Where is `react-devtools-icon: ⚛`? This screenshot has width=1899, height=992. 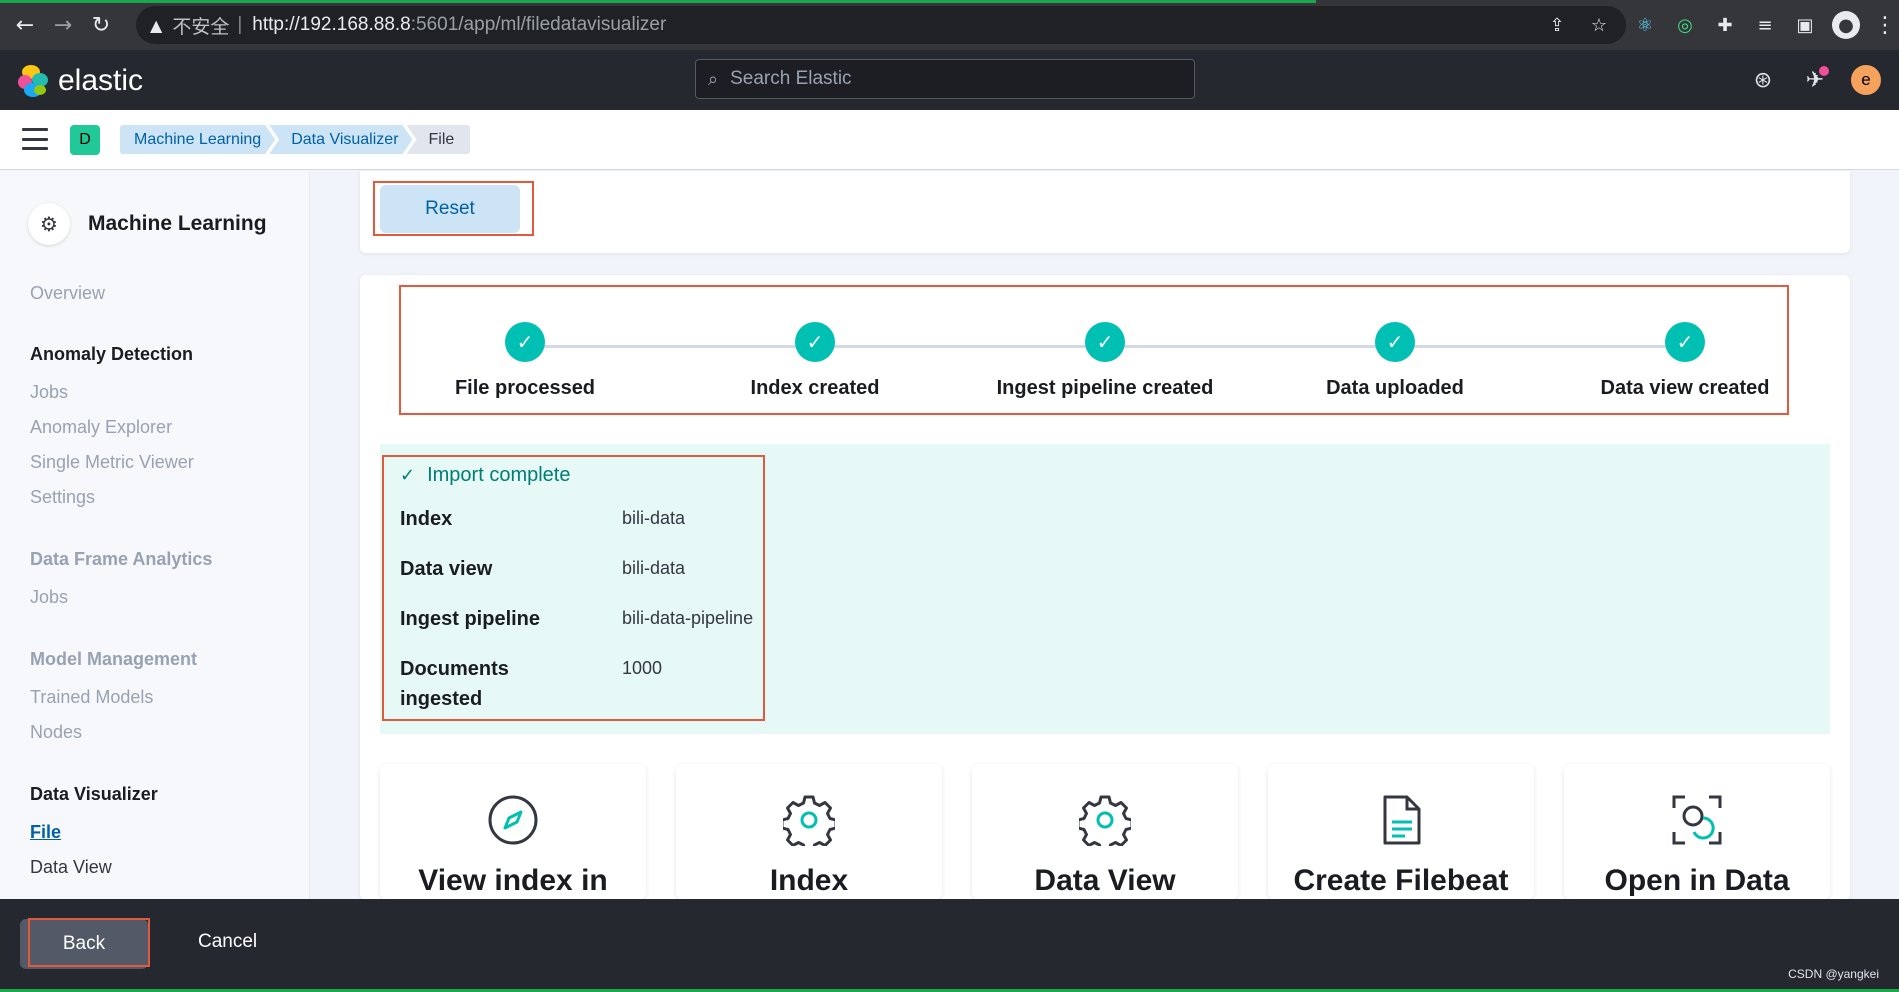 react-devtools-icon: ⚛ is located at coordinates (1645, 25).